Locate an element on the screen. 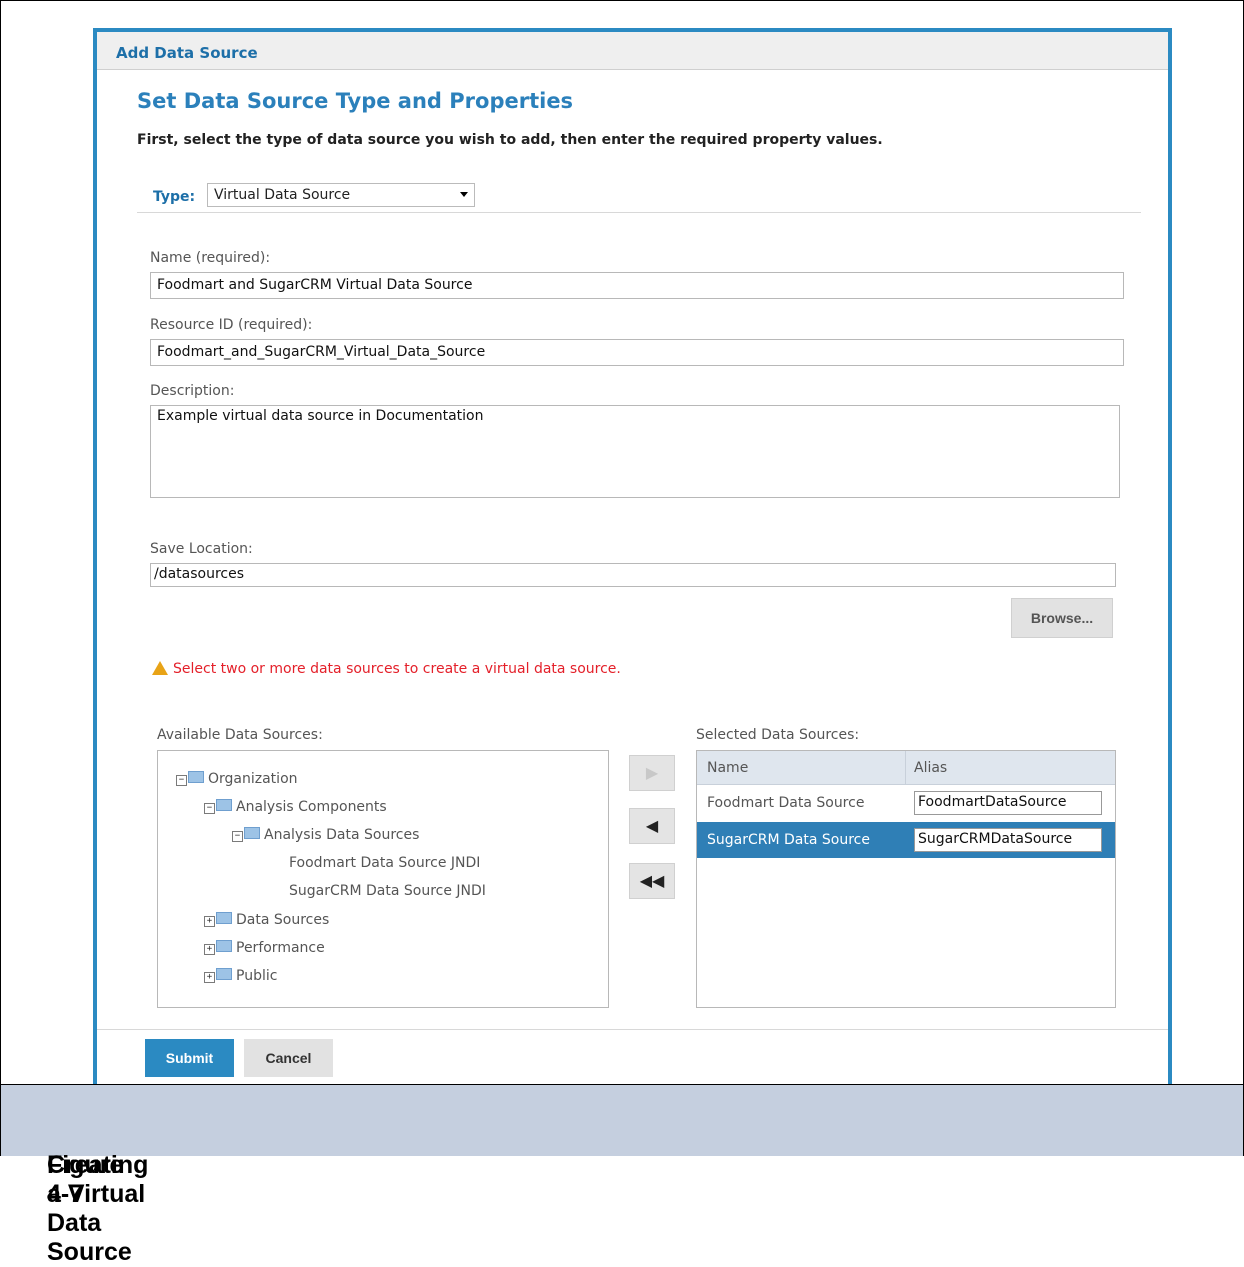 The height and width of the screenshot is (1267, 1244). resource-id-label: Resource ID (required): is located at coordinates (231, 325).